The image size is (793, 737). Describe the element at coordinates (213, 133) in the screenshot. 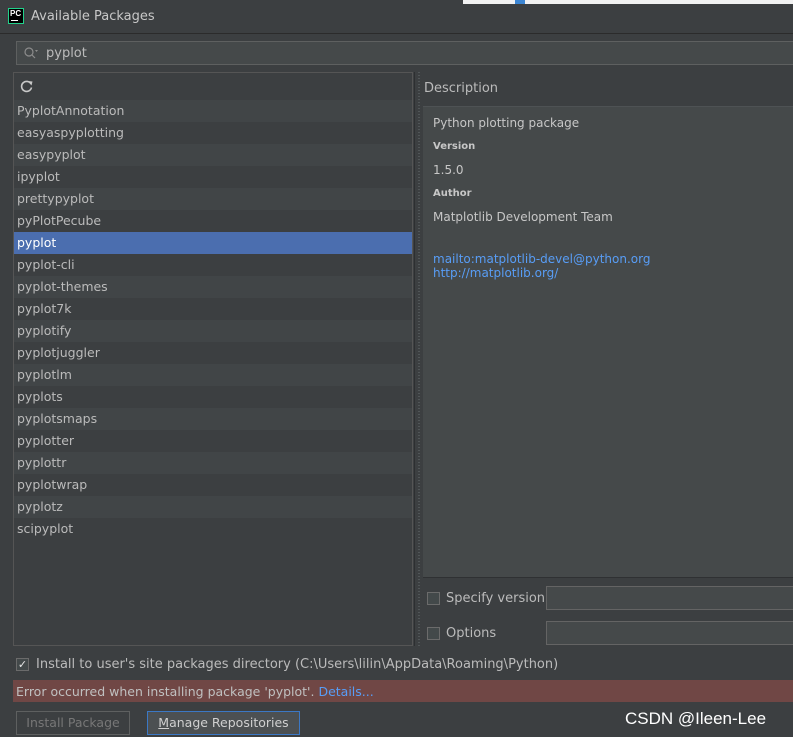

I see `package-list-item: easyaspyplotting` at that location.